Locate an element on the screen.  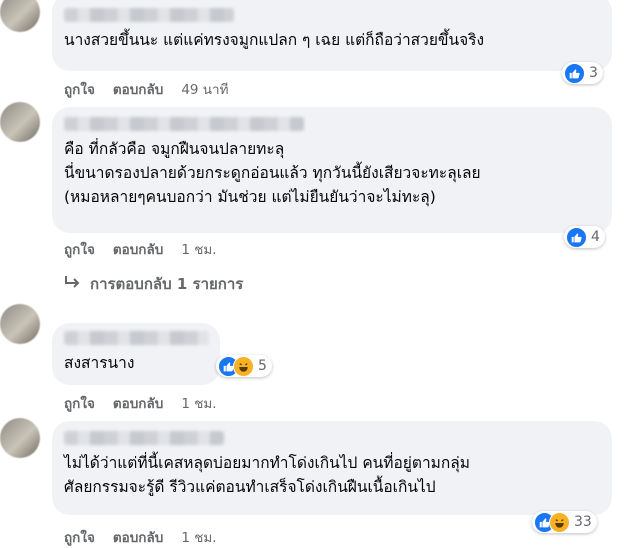
reaction-summary: 4 is located at coordinates (584, 237).